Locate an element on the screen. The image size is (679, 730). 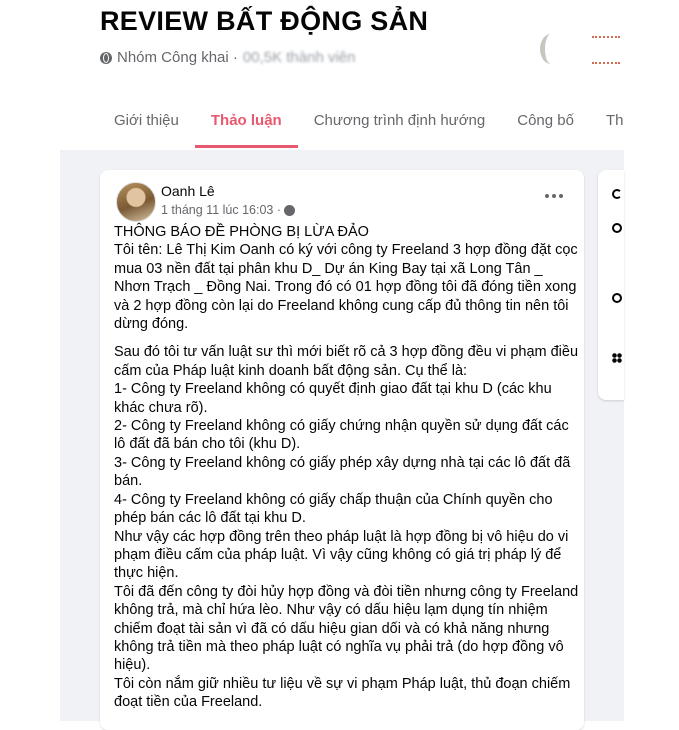
group-title: REVIEW BẤT ĐỘNG SẢN is located at coordinates (264, 21).